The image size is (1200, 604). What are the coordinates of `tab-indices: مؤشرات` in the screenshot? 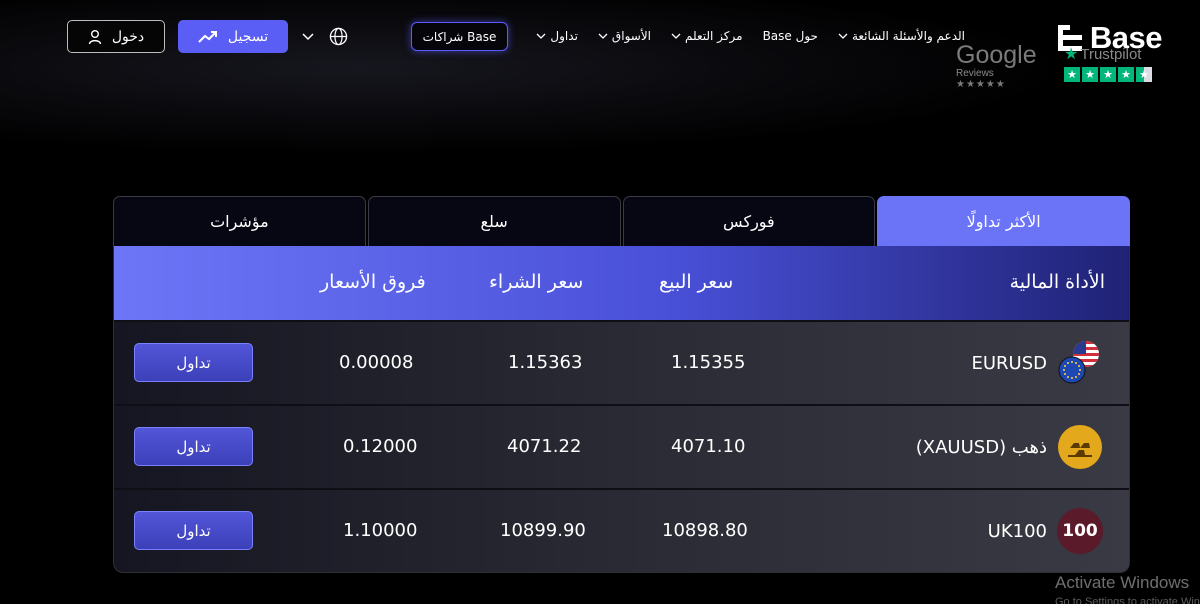 It's located at (239, 221).